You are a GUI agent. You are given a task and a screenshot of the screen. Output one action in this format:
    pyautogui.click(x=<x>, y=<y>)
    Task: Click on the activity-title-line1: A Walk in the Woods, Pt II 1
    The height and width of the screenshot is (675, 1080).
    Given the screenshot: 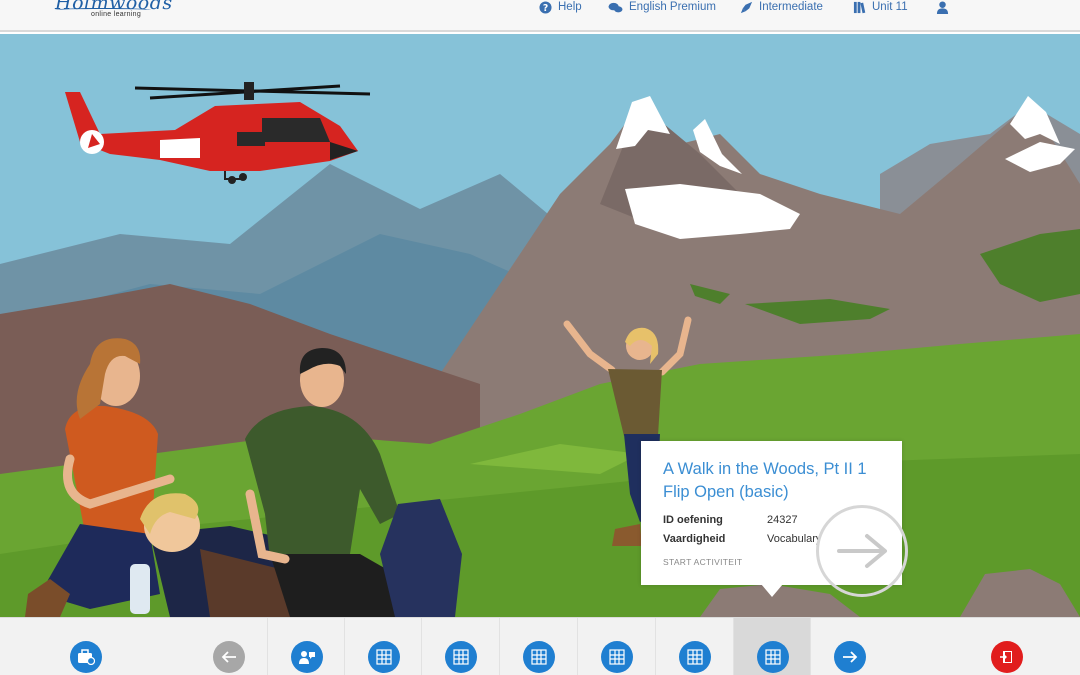 What is the action you would take?
    pyautogui.click(x=765, y=469)
    